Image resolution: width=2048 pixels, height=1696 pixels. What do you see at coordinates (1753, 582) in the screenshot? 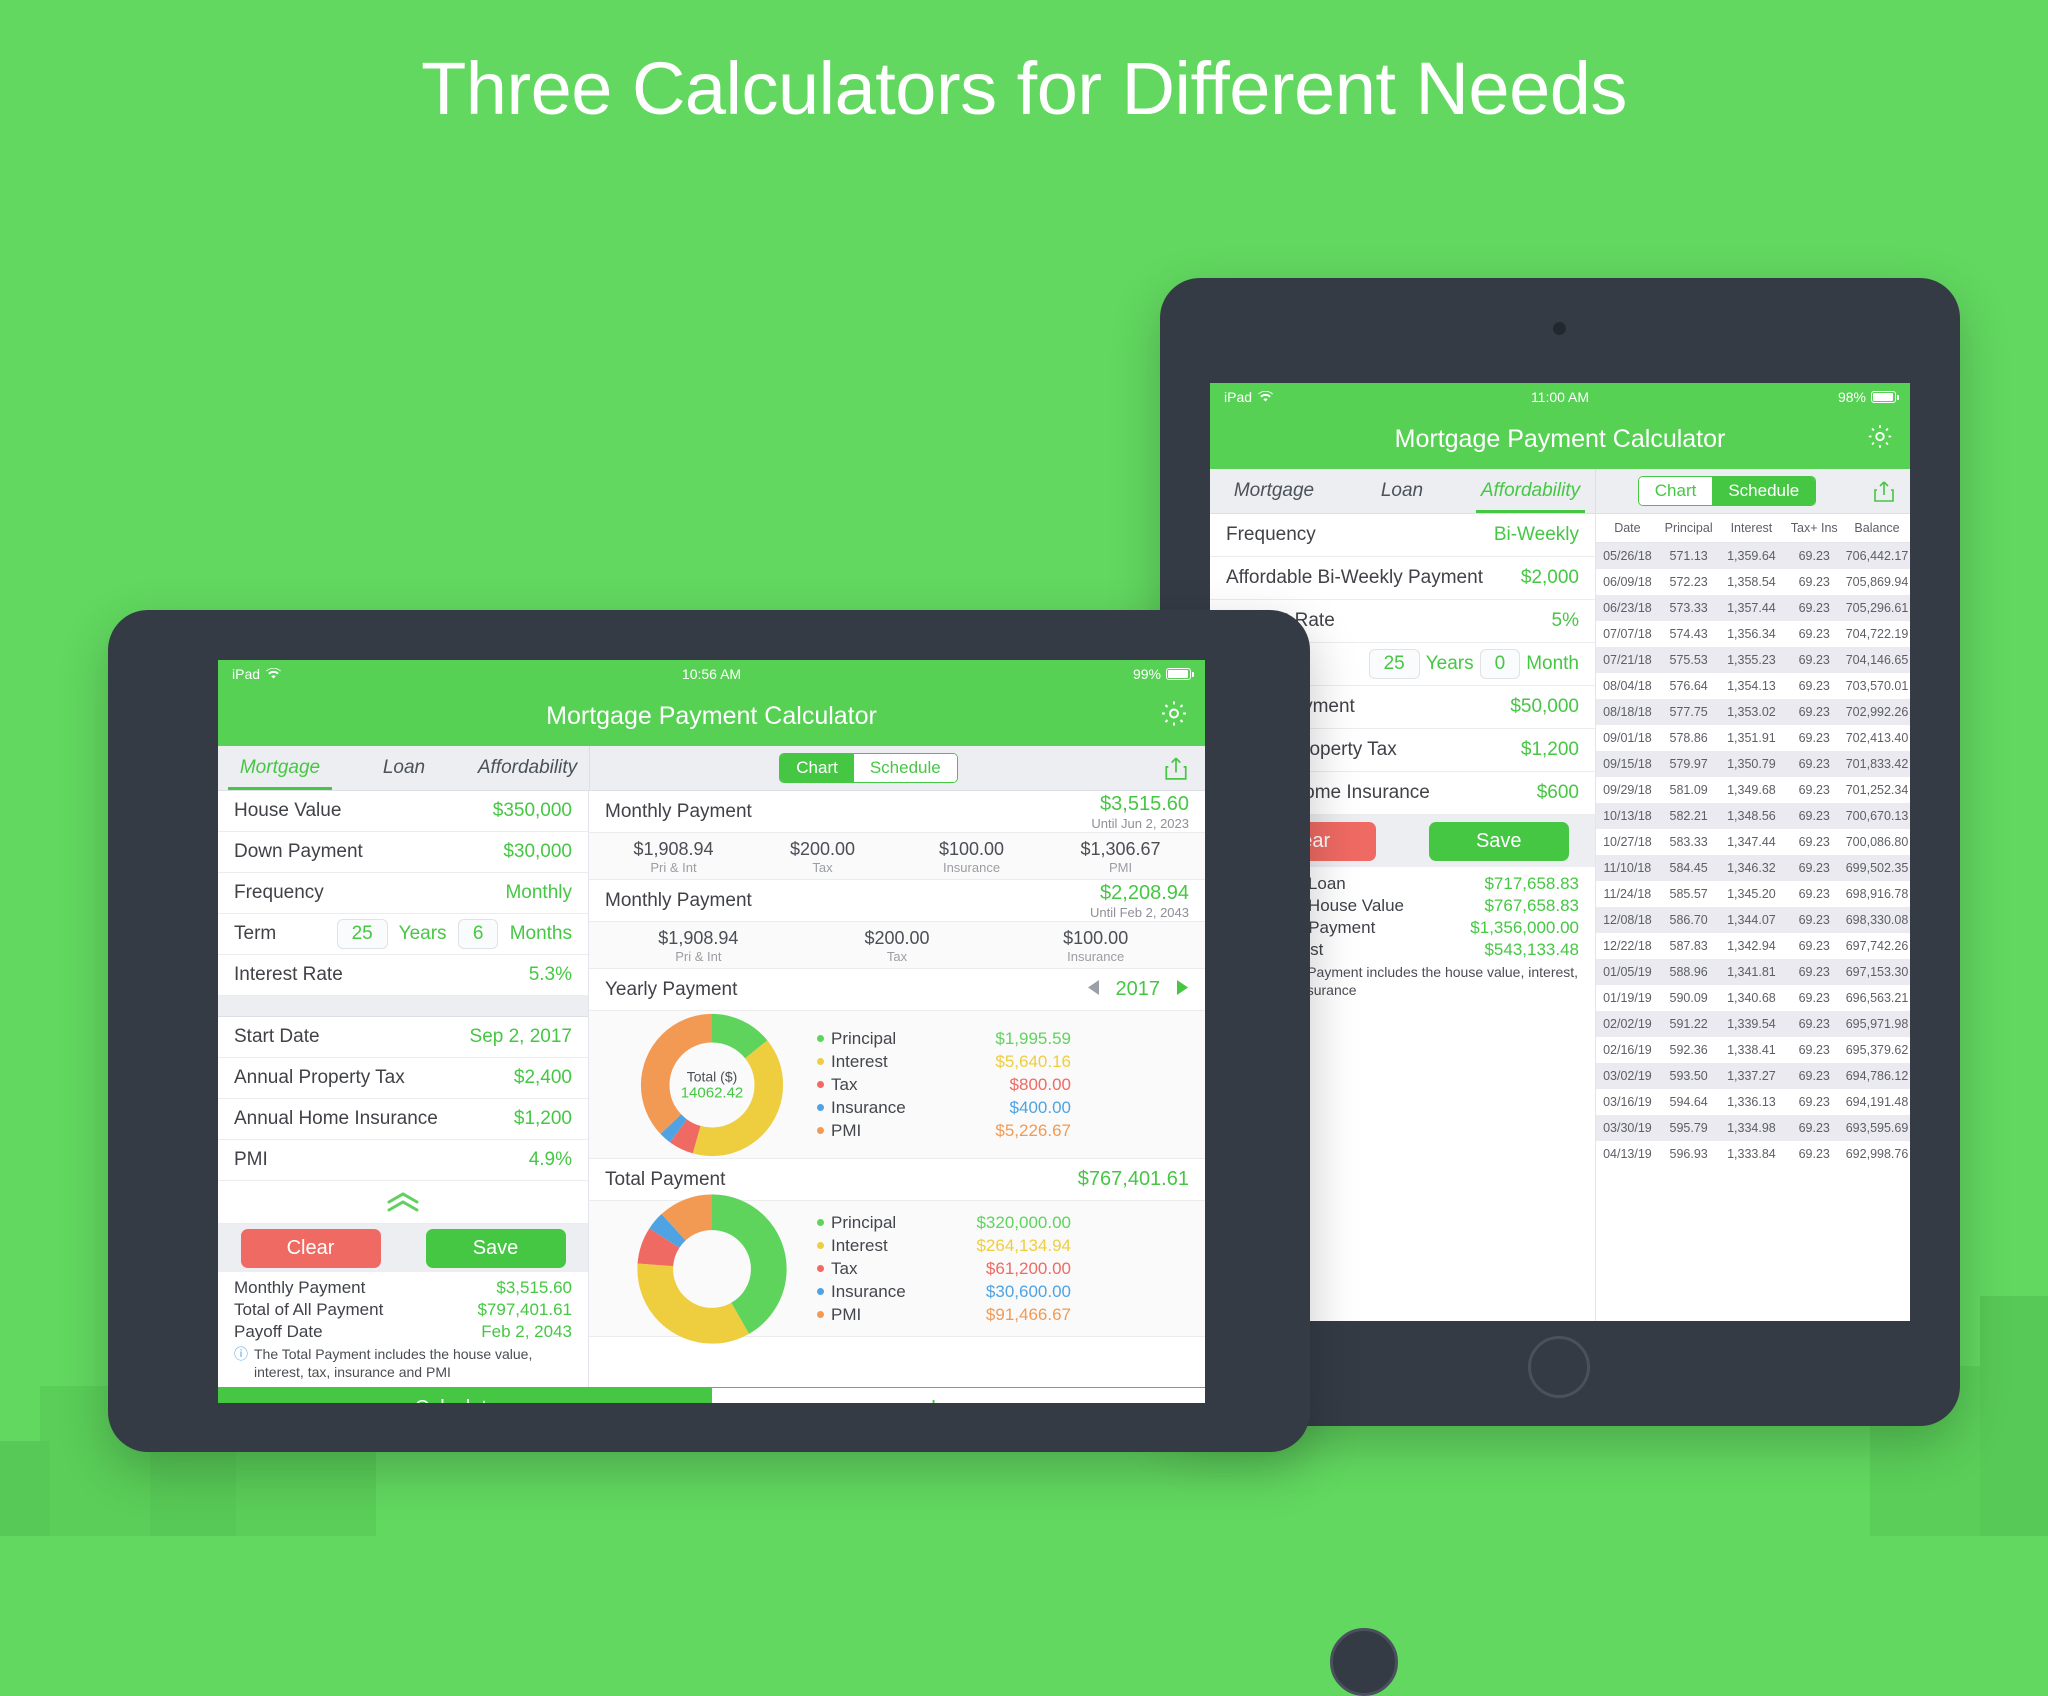
I see `table-row: 06/09/18 572.23 1,358.54 69.23 705,869.94` at bounding box center [1753, 582].